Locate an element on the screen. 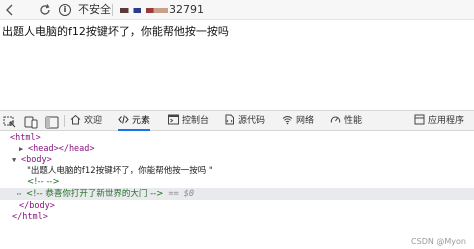 The width and height of the screenshot is (474, 249). dom-comment-selected: ⋯ <!-- 恭喜你打开了新世界的大门 --> == $0 is located at coordinates (105, 194).